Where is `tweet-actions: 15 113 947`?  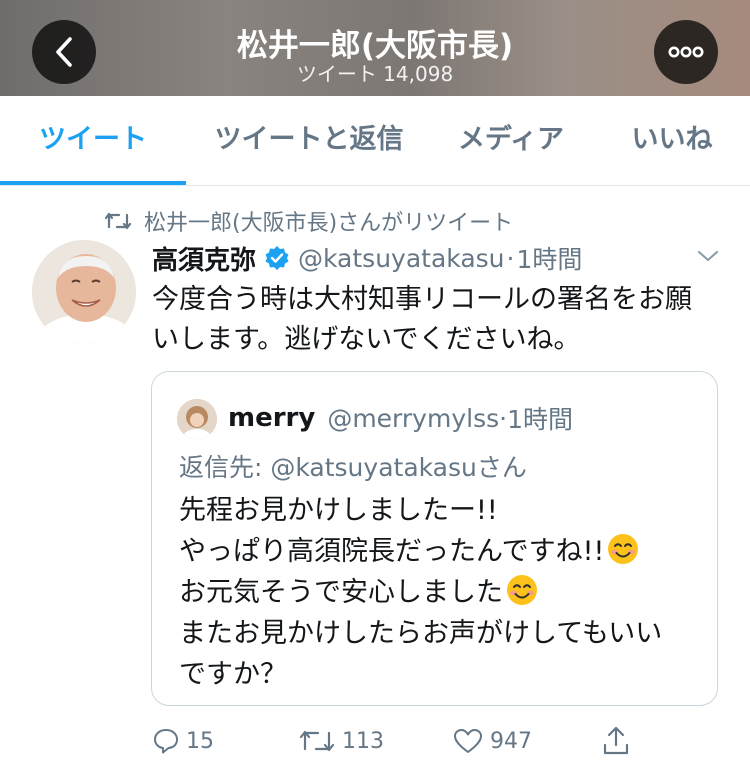
tweet-actions: 15 113 947 is located at coordinates (375, 741).